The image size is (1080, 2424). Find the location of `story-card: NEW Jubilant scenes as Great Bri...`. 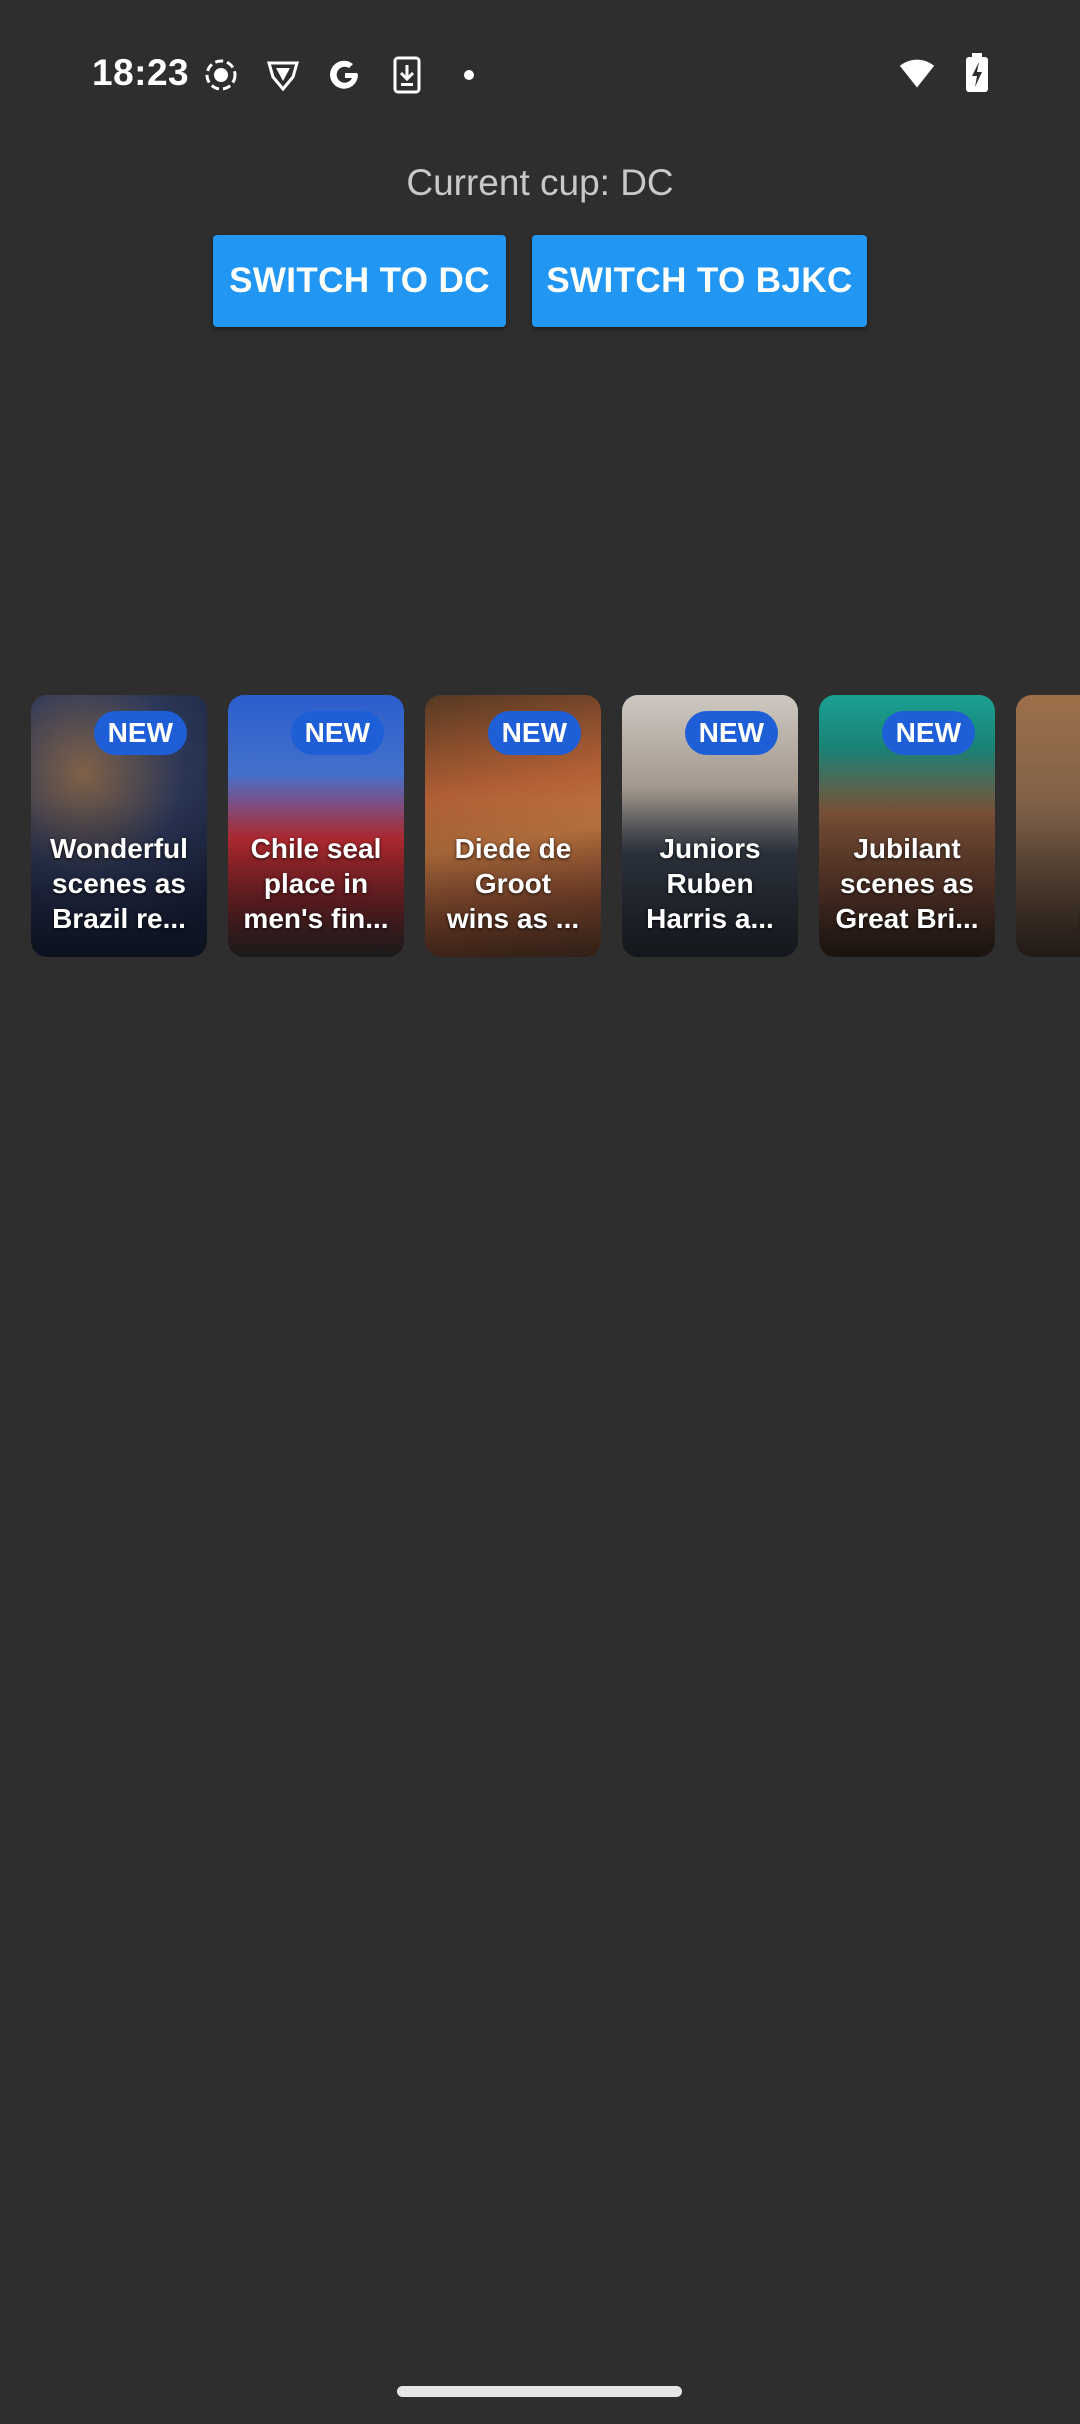

story-card: NEW Jubilant scenes as Great Bri... is located at coordinates (907, 826).